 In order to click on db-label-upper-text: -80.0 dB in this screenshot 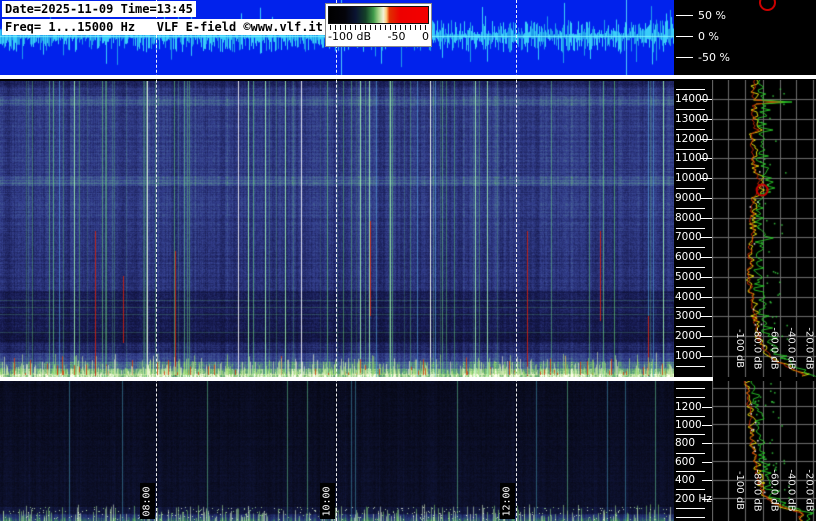, I will do `click(757, 348)`.